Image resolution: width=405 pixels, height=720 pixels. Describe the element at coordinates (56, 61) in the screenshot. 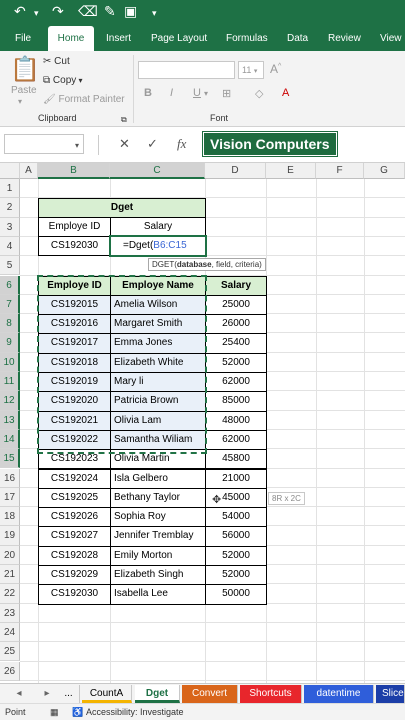

I see `cut-button: ✂ Cut` at that location.